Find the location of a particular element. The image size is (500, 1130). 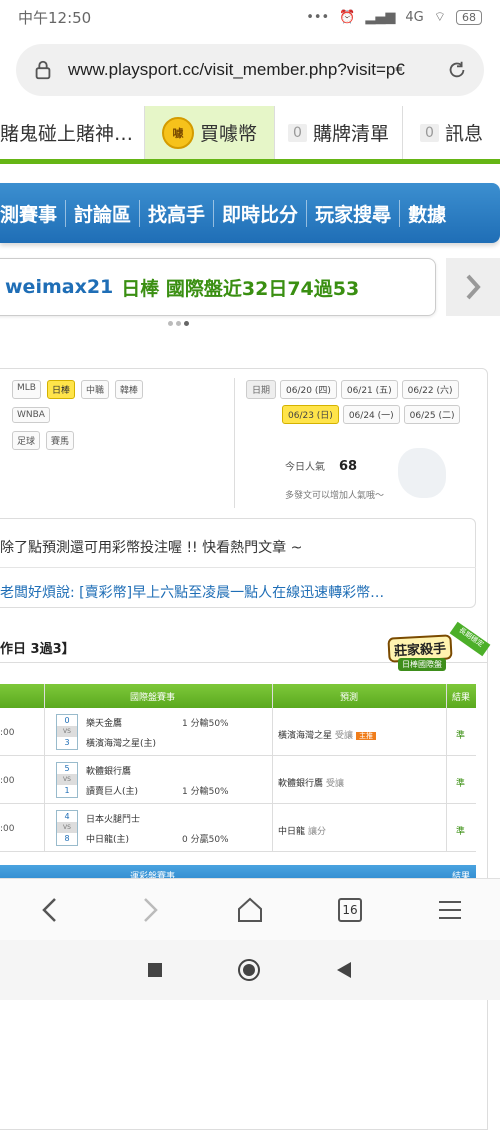

recents-icon is located at coordinates (155, 970).